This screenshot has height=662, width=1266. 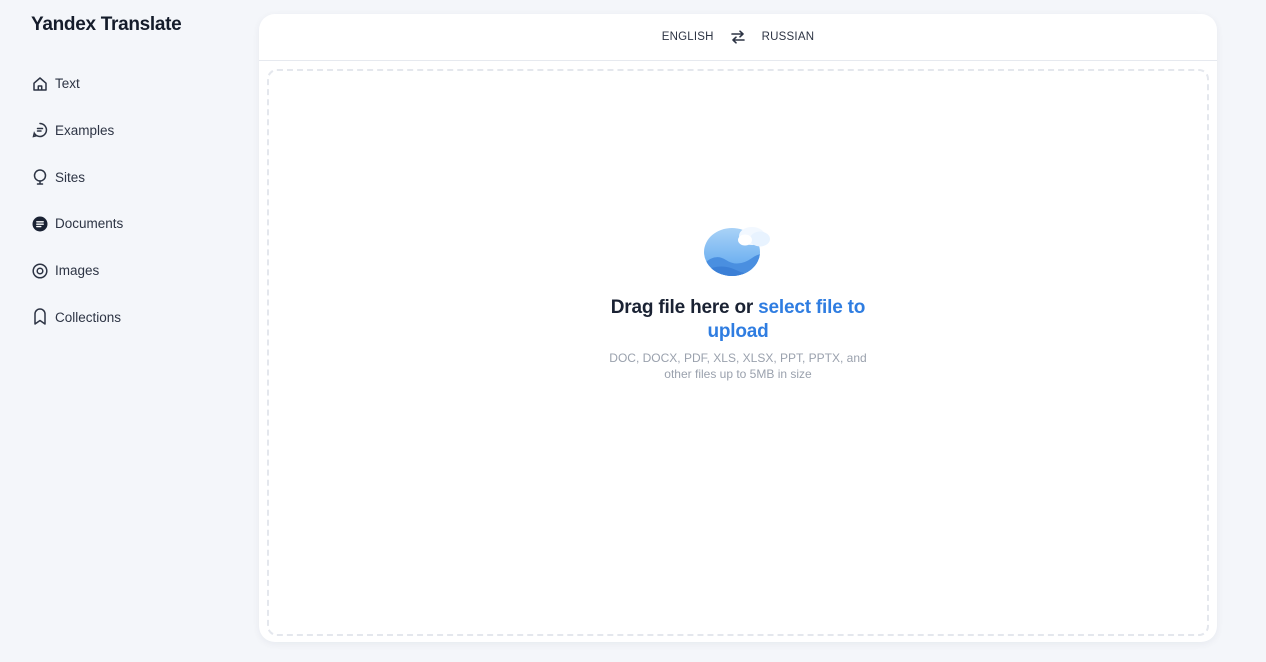 What do you see at coordinates (88, 317) in the screenshot?
I see `sidebar-item-label: Collections` at bounding box center [88, 317].